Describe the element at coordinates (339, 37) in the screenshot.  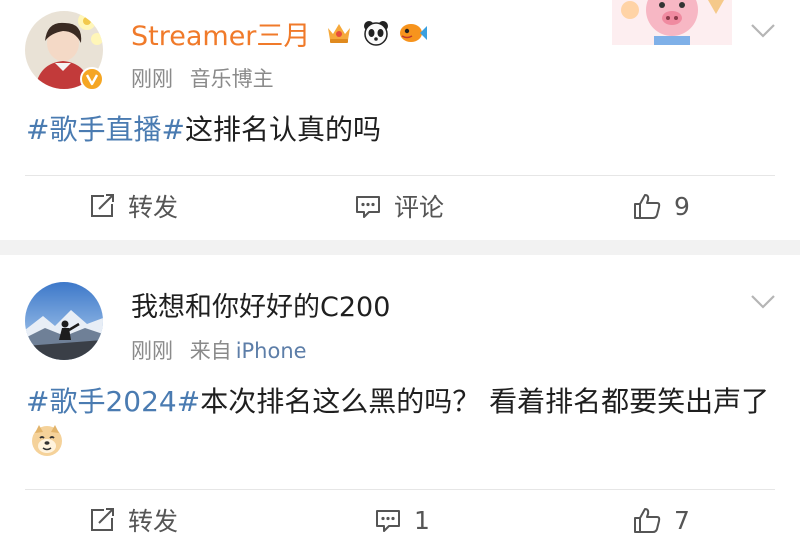
I see `crown-icon` at that location.